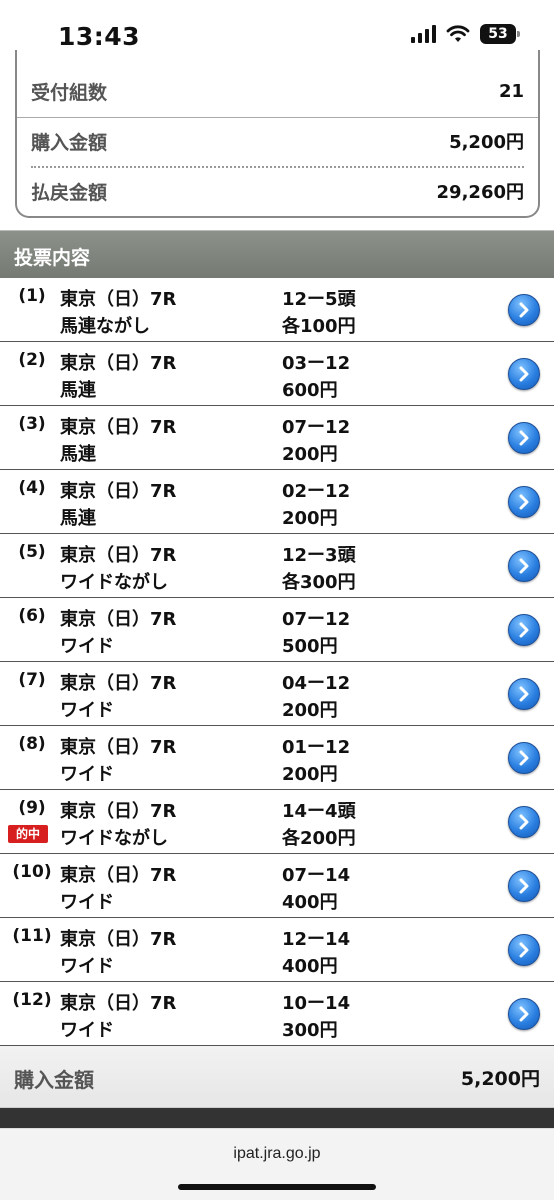  Describe the element at coordinates (277, 438) in the screenshot. I see `bet-row: (3) 東京（日）7R 馬連 07ー12 200円` at that location.